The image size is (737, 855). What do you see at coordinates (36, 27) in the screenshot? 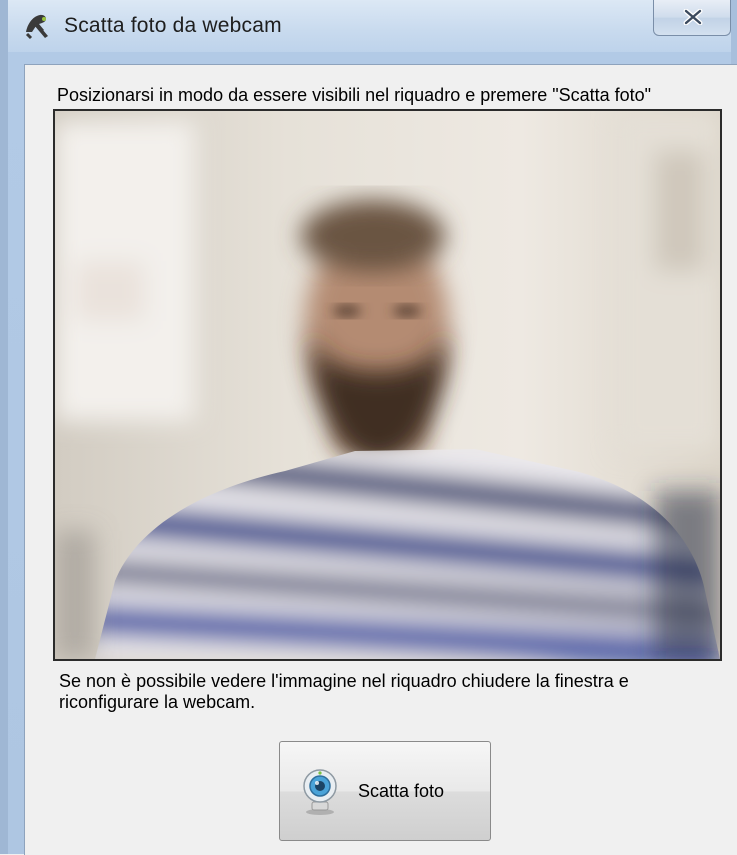
I see `app-logo-icon` at bounding box center [36, 27].